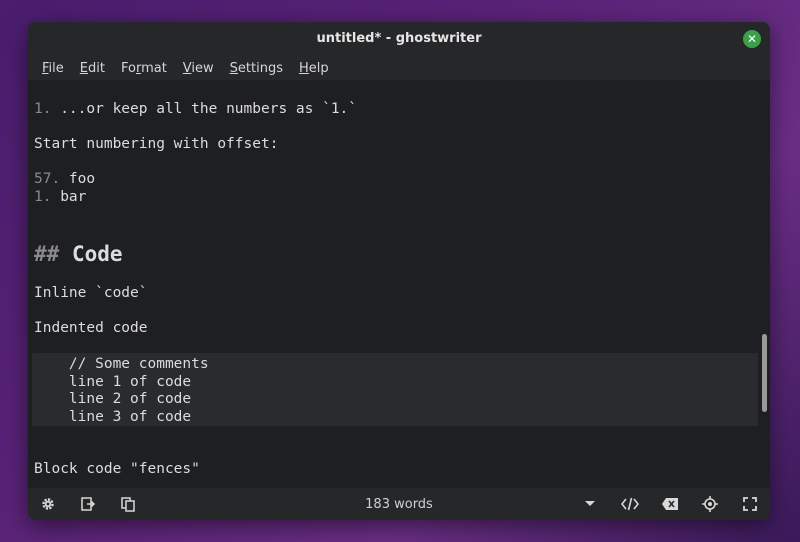 The height and width of the screenshot is (542, 800). Describe the element at coordinates (144, 68) in the screenshot. I see `menu-format: Format` at that location.